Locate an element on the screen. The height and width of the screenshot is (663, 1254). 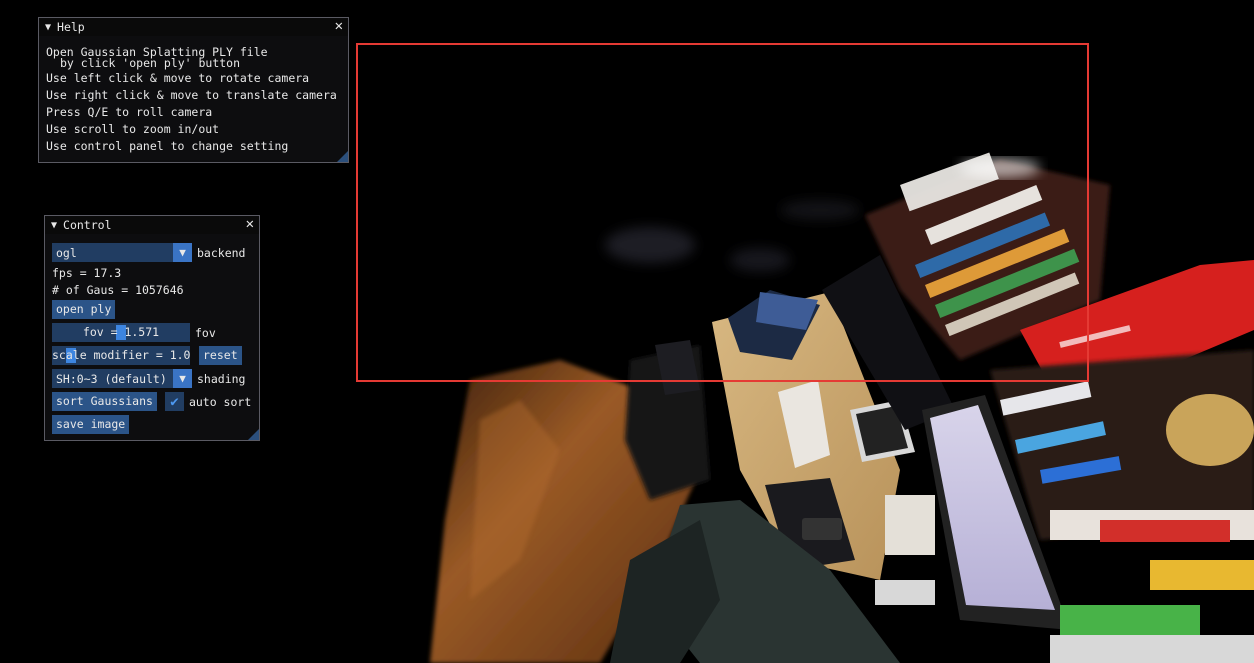
control-titlebar: ▼ Control ✕ is located at coordinates (152, 225).